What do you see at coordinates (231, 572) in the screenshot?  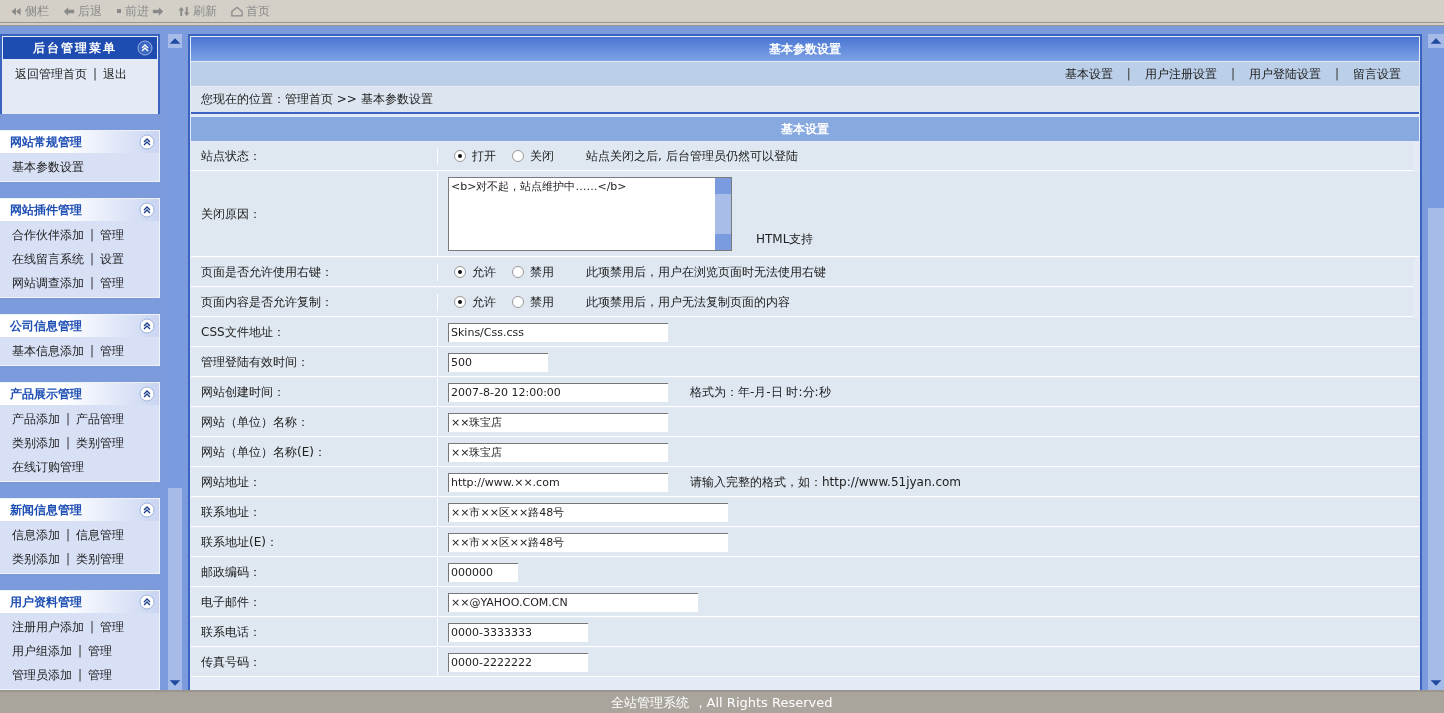 I see `field-label: 邮政编码：` at bounding box center [231, 572].